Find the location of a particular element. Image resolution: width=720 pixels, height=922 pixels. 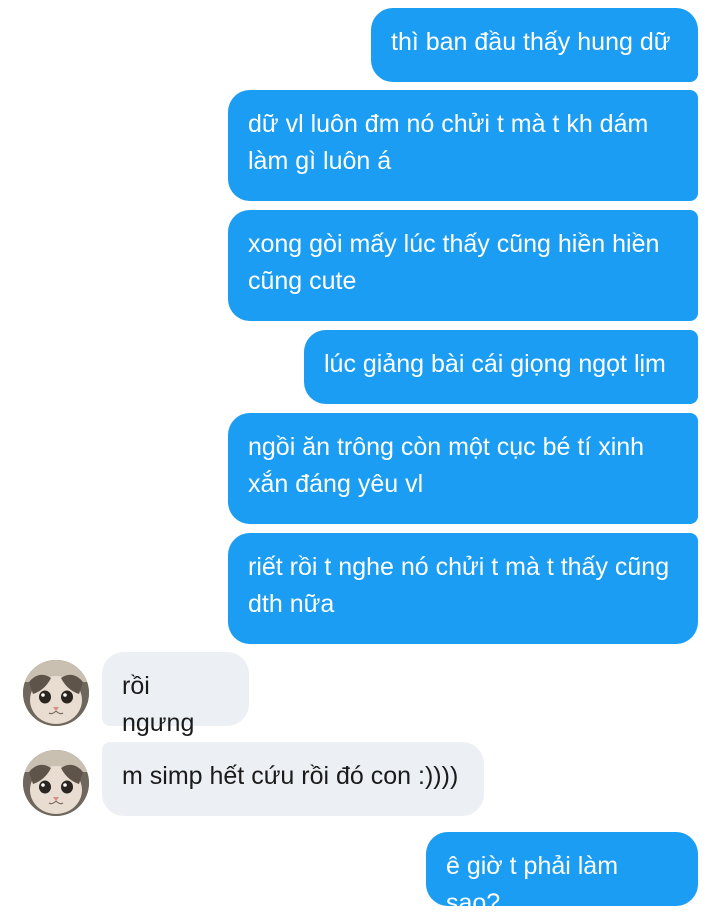

message-text: m simp hết cứu rồi đó con :)))) is located at coordinates (290, 776).